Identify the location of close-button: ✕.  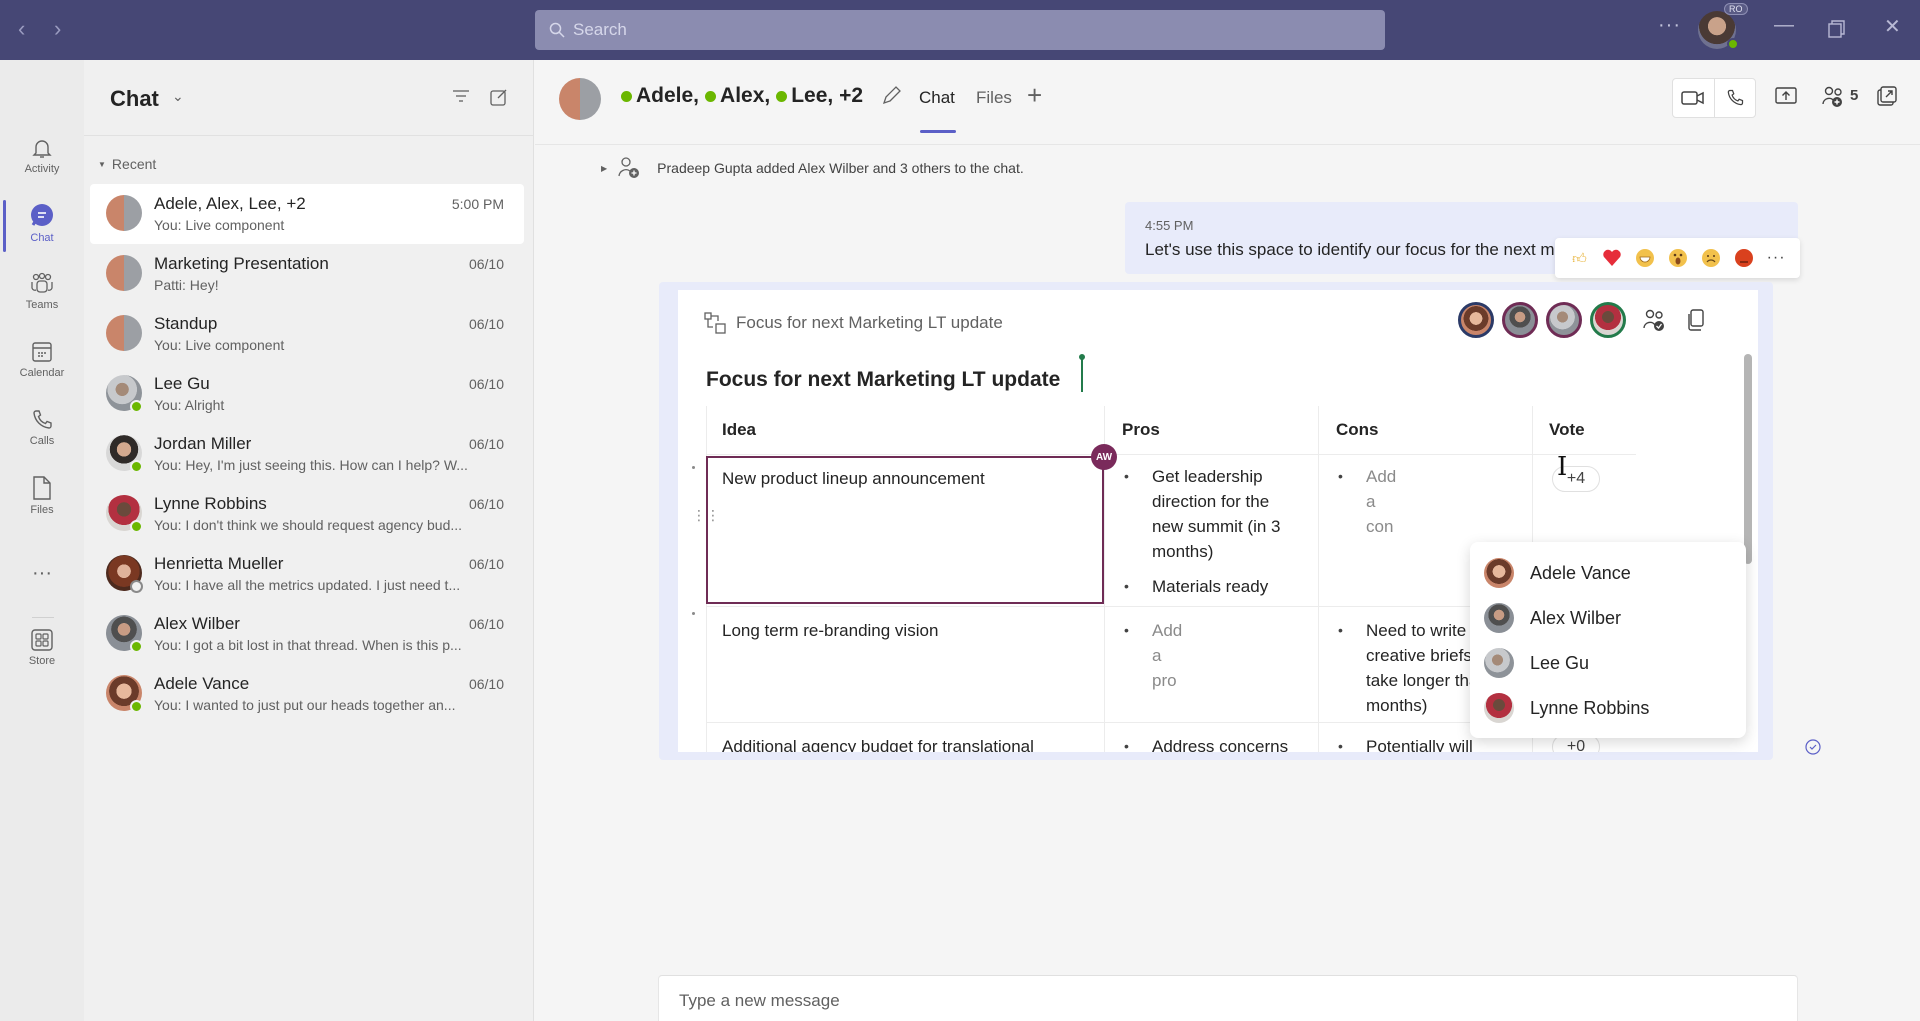
(1892, 26).